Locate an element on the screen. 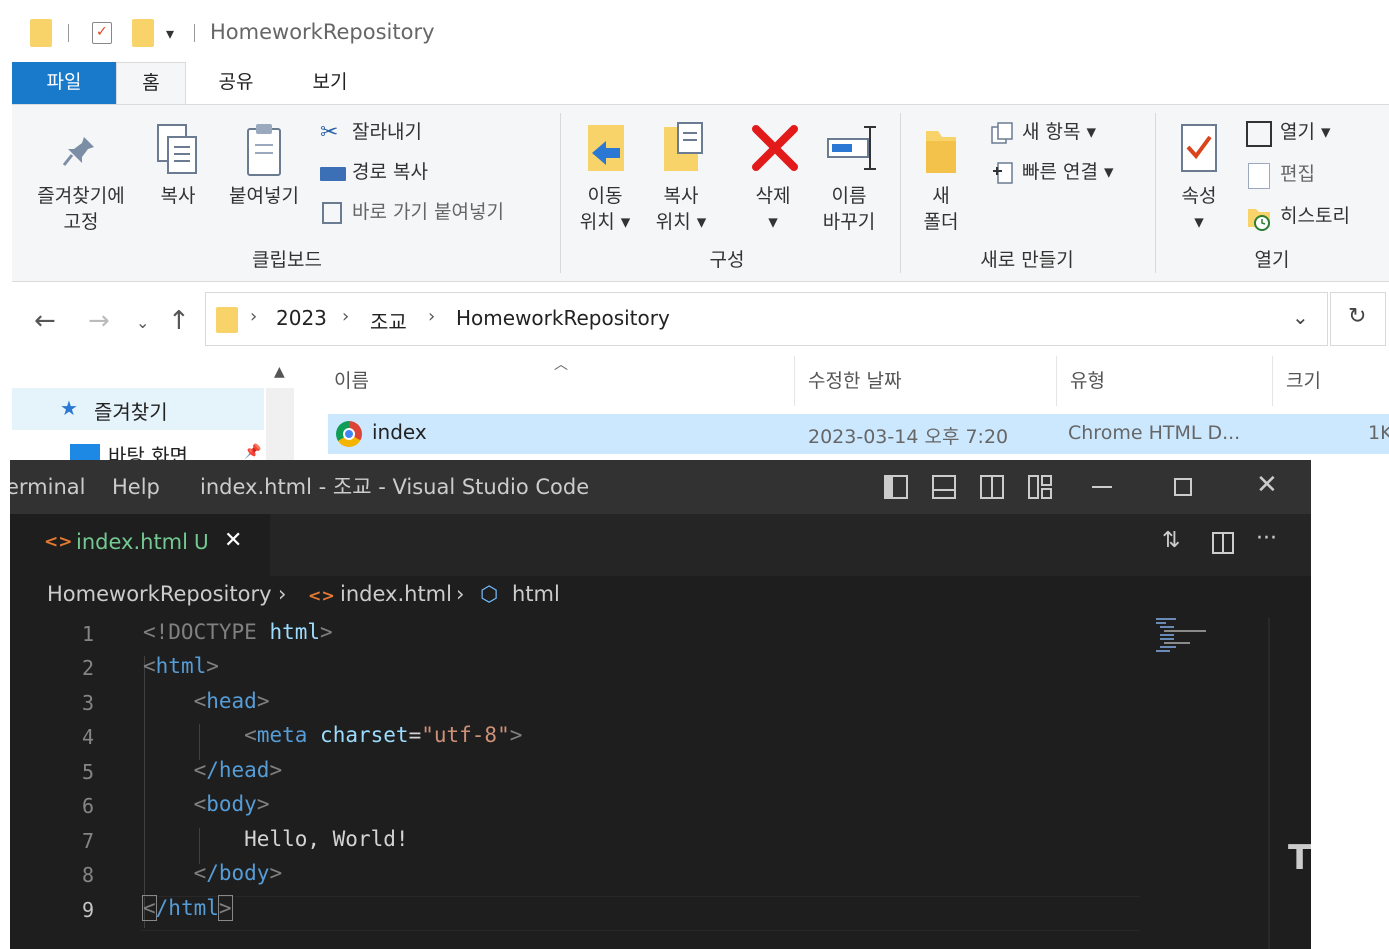  new-folder-quick-icon is located at coordinates (143, 33).